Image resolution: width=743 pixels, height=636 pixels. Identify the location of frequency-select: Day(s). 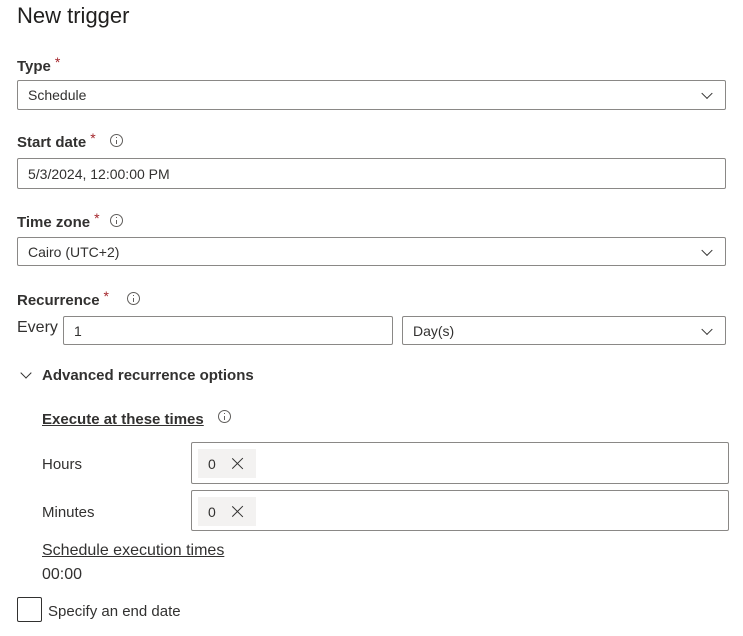
(564, 330).